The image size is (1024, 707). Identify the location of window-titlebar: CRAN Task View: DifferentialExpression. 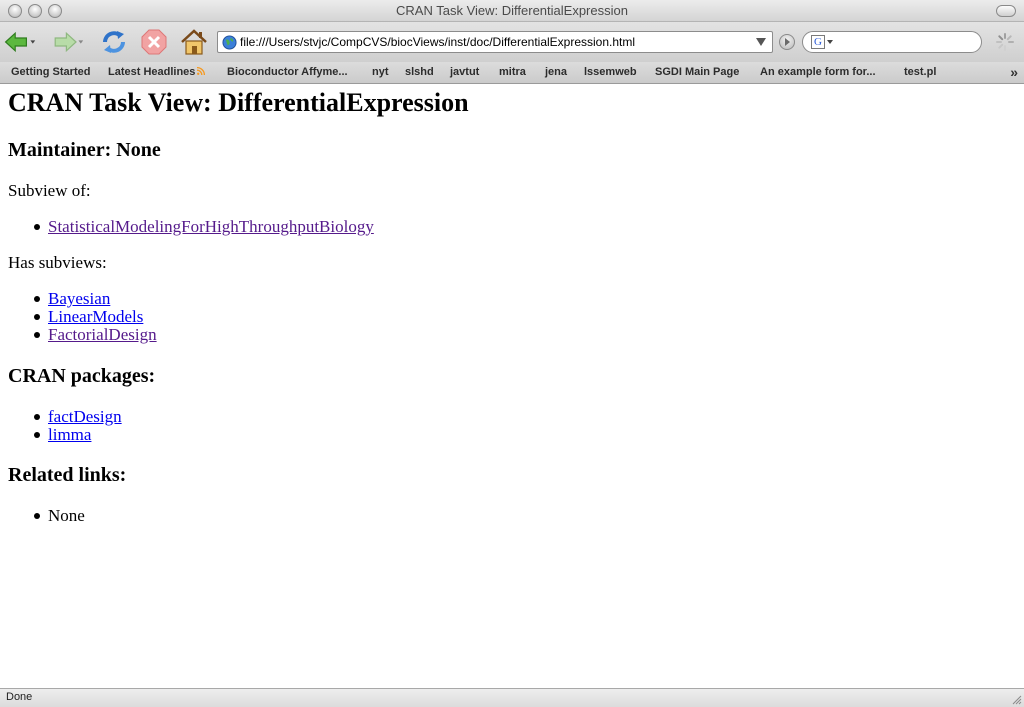
(512, 11).